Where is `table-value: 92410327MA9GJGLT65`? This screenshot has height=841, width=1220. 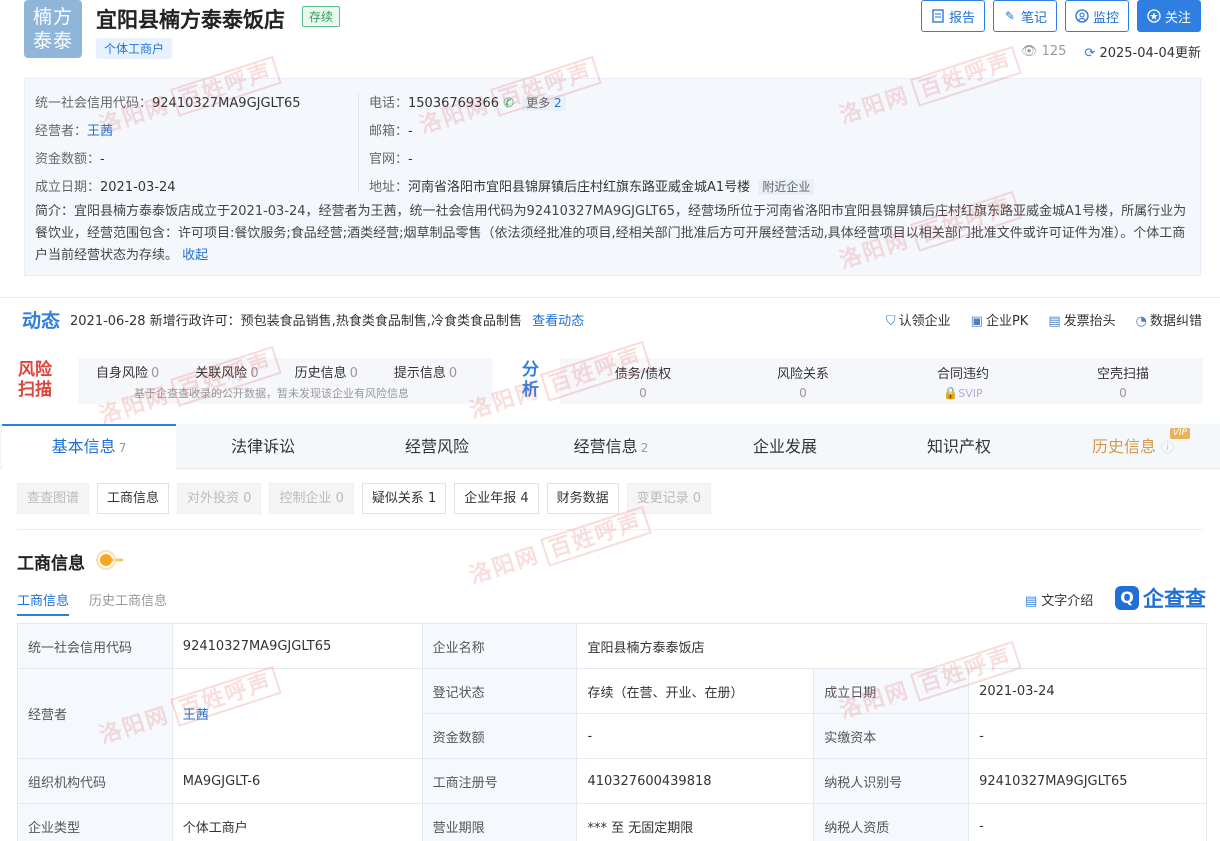 table-value: 92410327MA9GJGLT65 is located at coordinates (1087, 781).